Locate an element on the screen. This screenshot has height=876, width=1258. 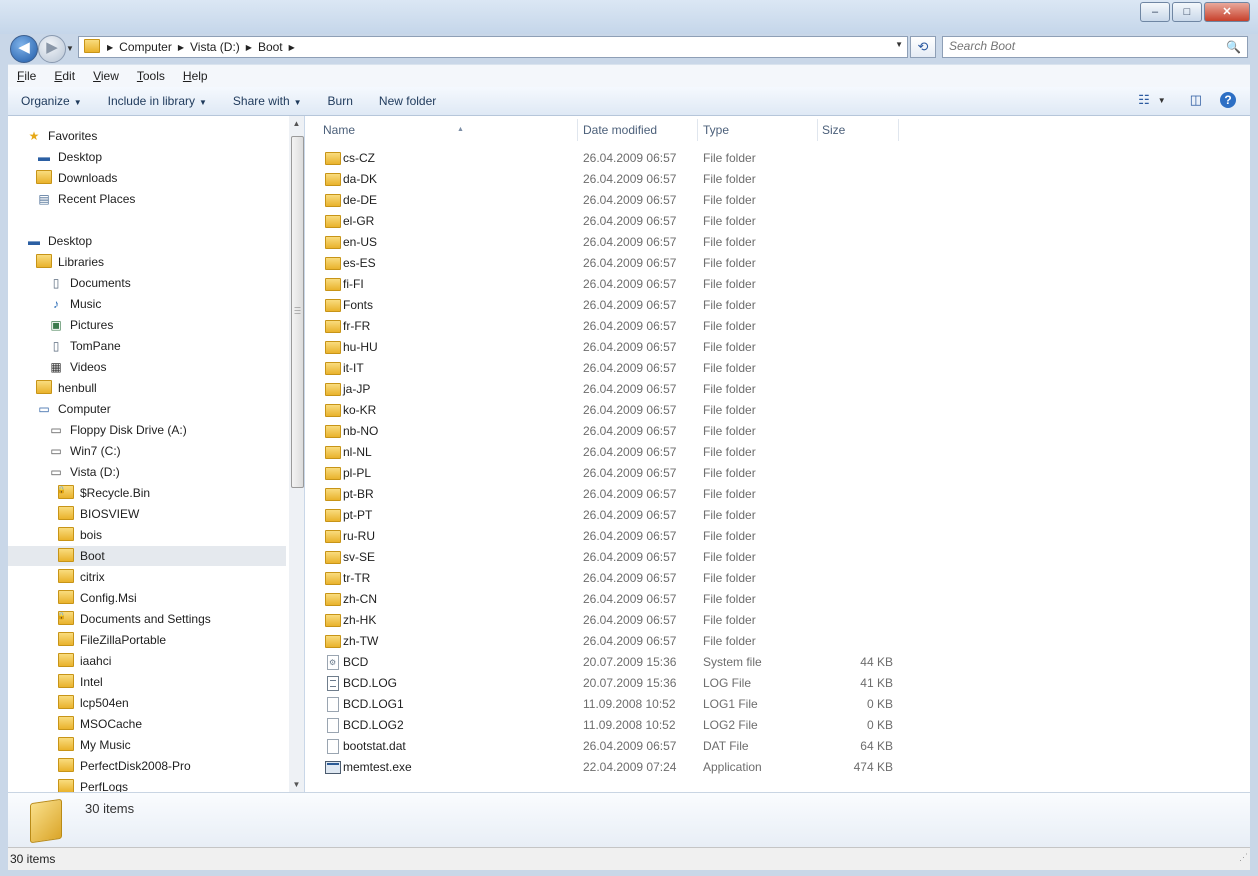
menu-edit: Edit is located at coordinates (64, 76).